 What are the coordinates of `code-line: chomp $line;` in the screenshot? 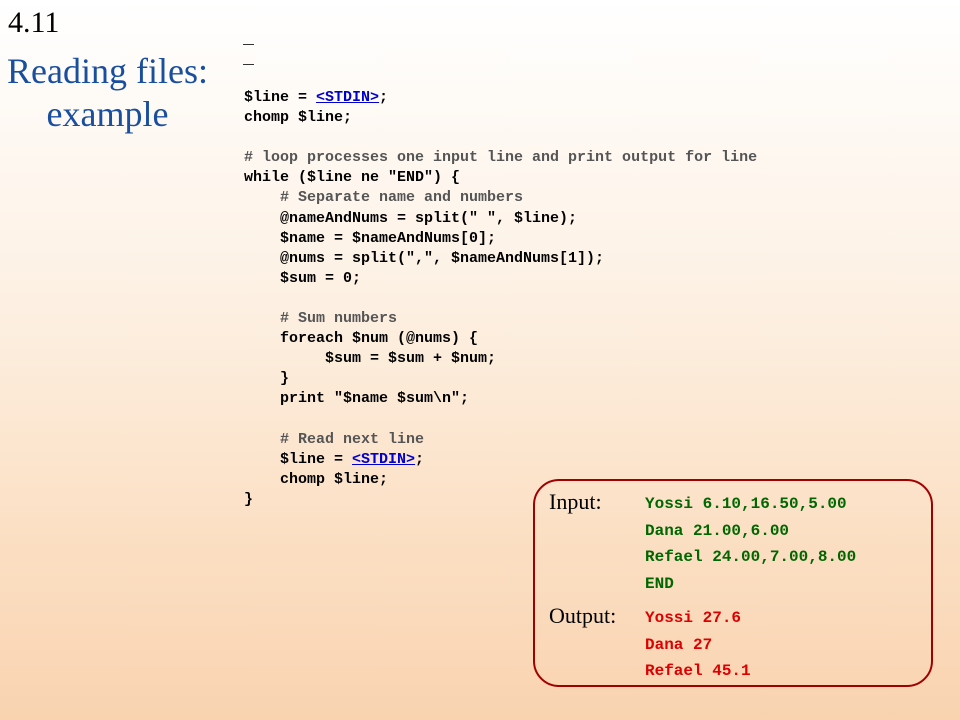 It's located at (298, 118).